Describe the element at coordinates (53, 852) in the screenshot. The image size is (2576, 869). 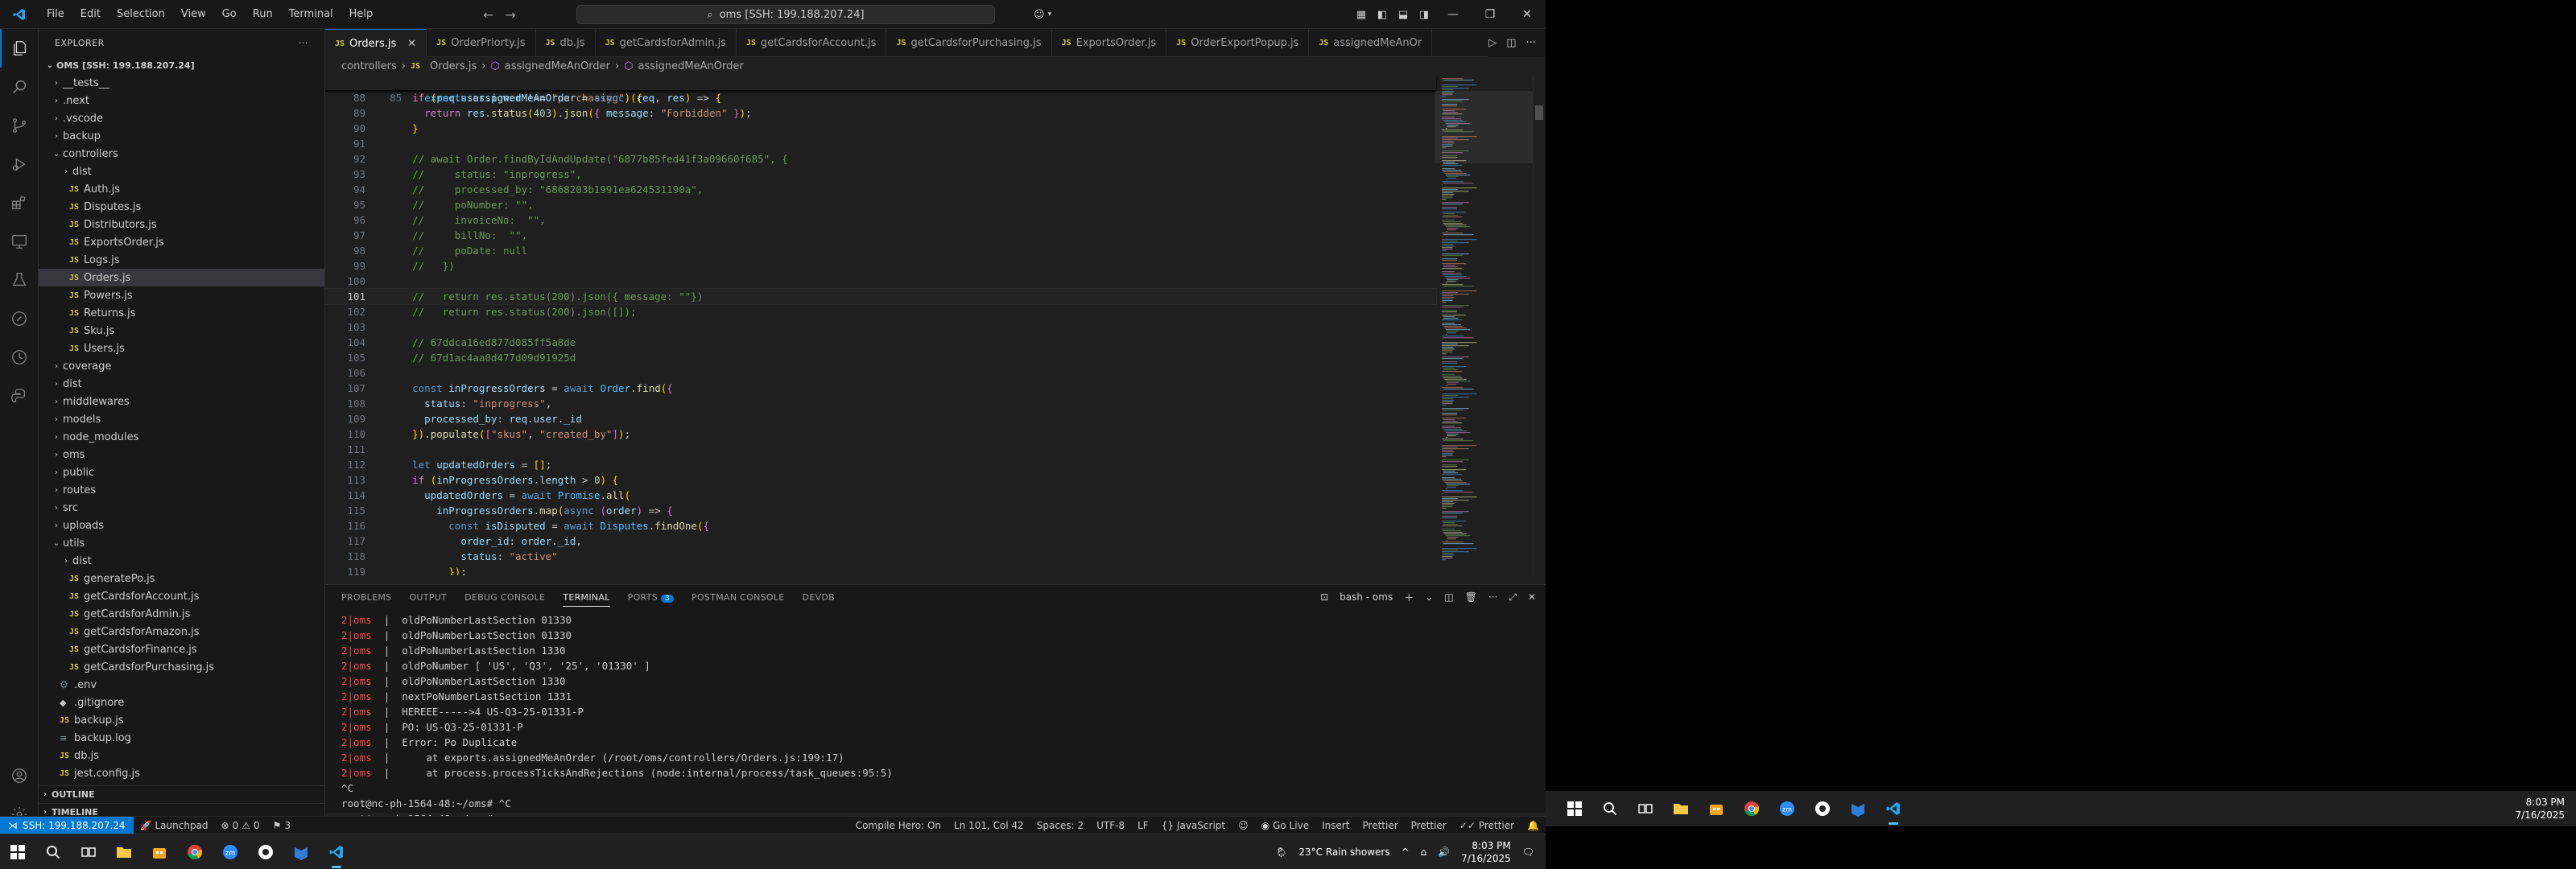
I see `taskbar-search-icon` at that location.